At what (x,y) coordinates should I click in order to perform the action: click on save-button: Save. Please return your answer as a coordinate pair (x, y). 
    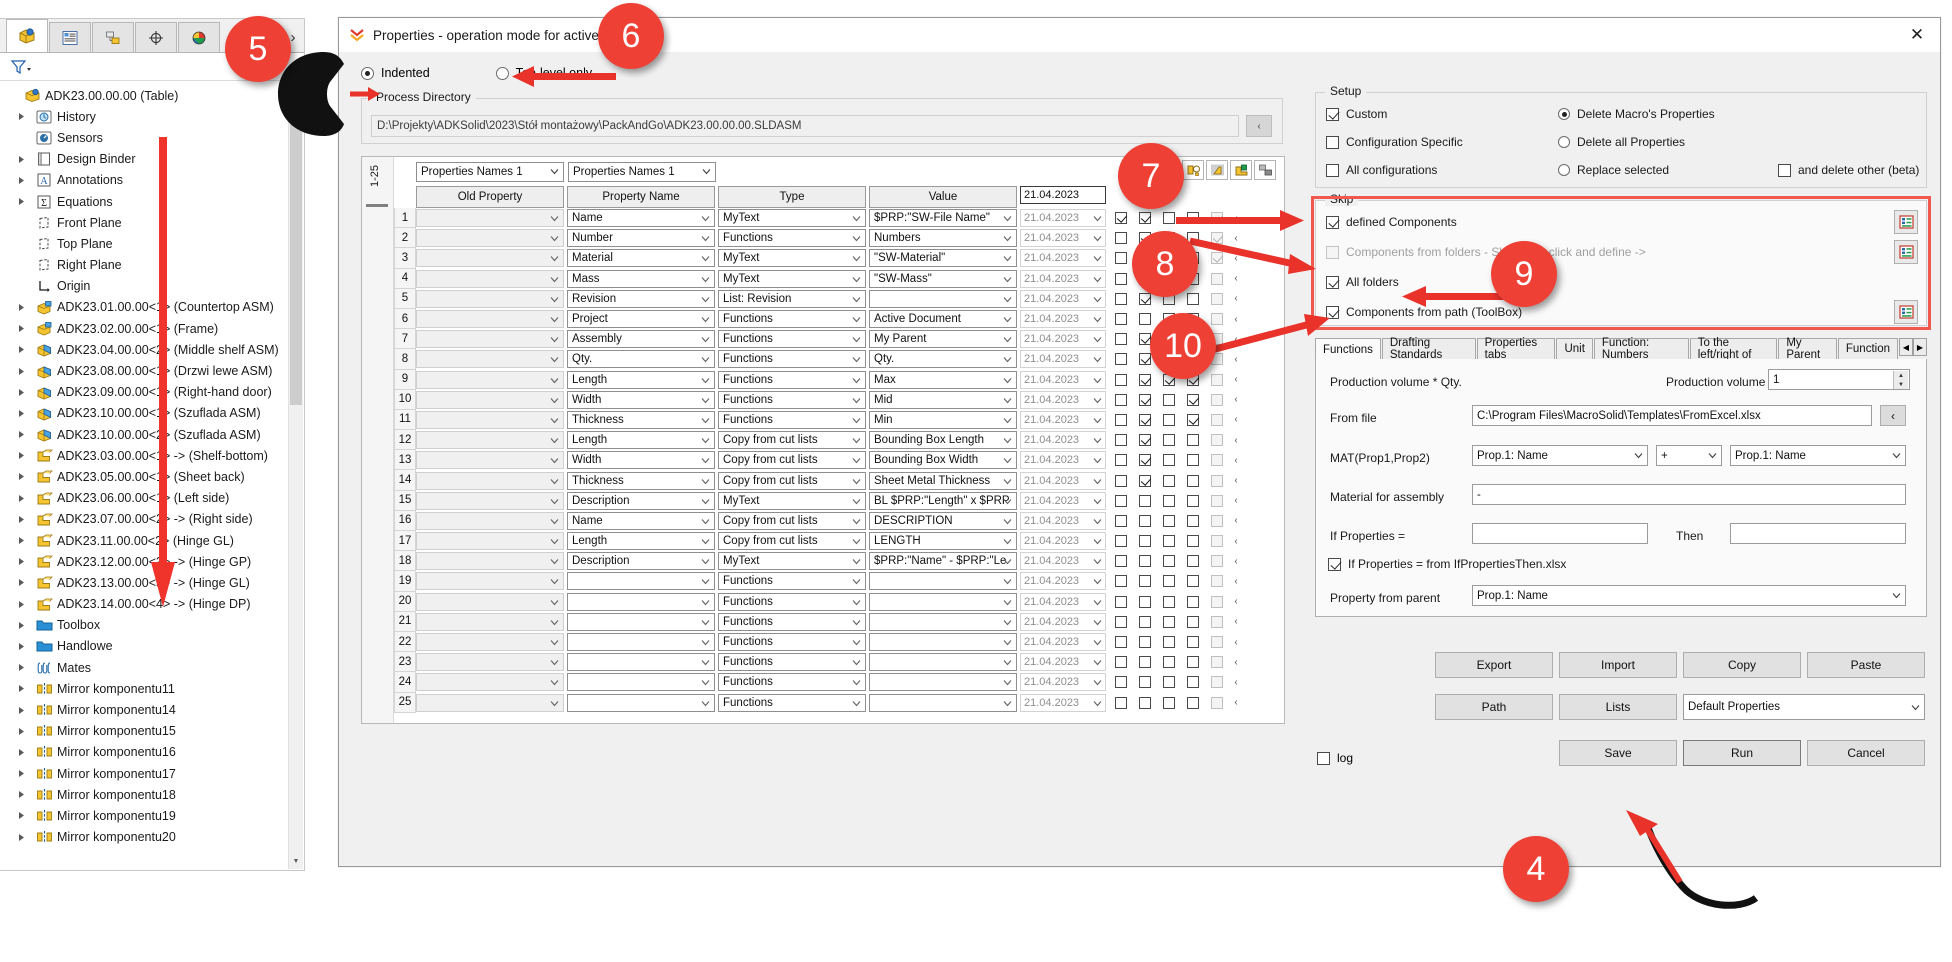
    Looking at the image, I should click on (1618, 753).